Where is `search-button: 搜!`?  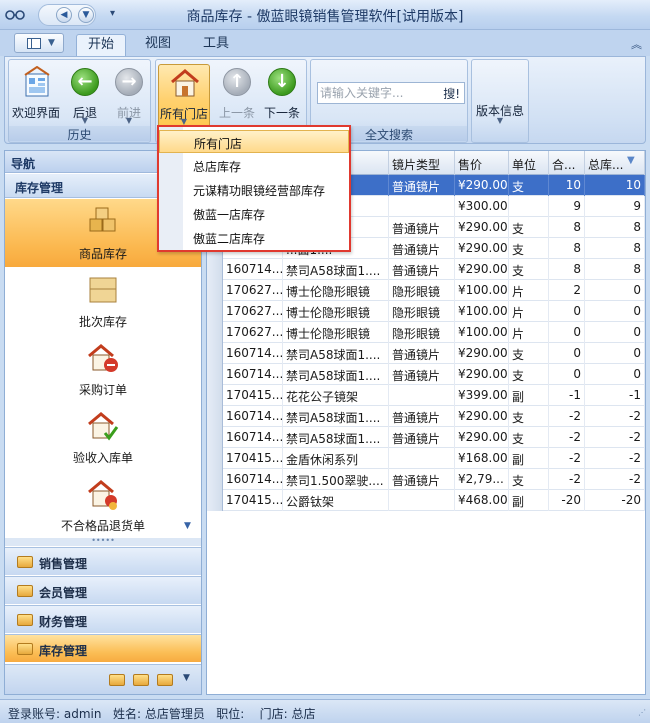 search-button: 搜! is located at coordinates (451, 93).